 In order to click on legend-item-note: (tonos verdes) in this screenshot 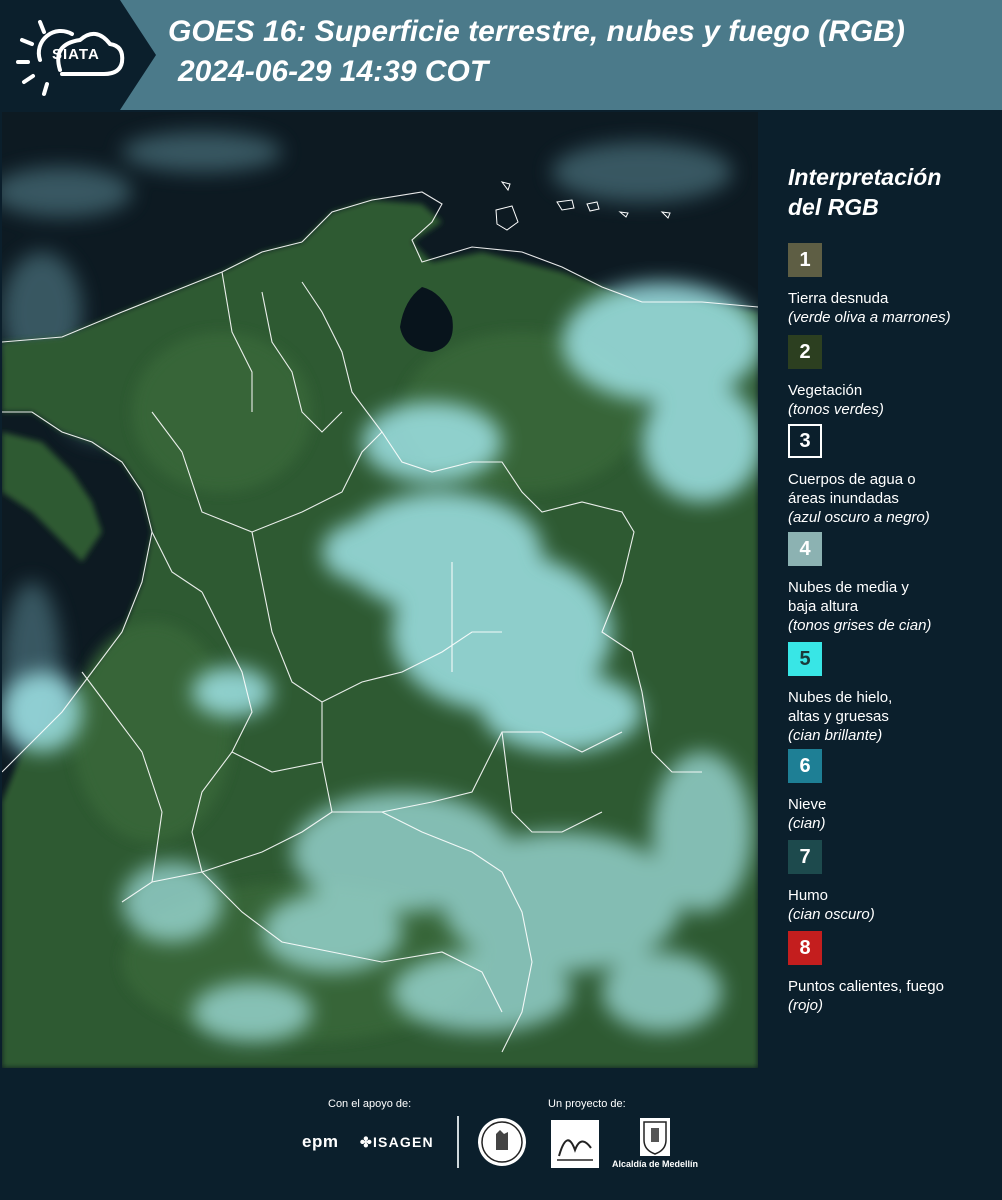, I will do `click(836, 409)`.